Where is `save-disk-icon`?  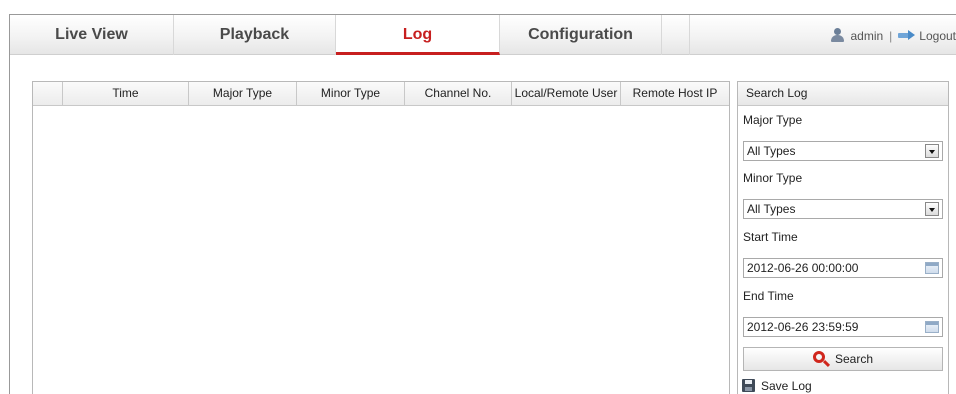 save-disk-icon is located at coordinates (748, 386).